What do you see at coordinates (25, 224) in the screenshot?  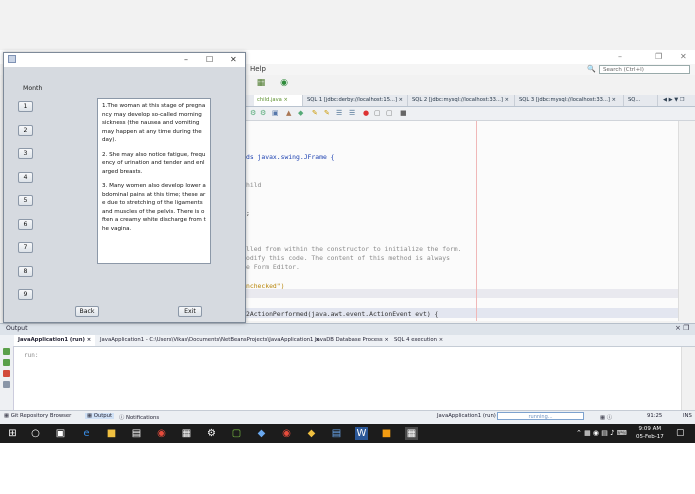 I see `month-button-6: 6` at bounding box center [25, 224].